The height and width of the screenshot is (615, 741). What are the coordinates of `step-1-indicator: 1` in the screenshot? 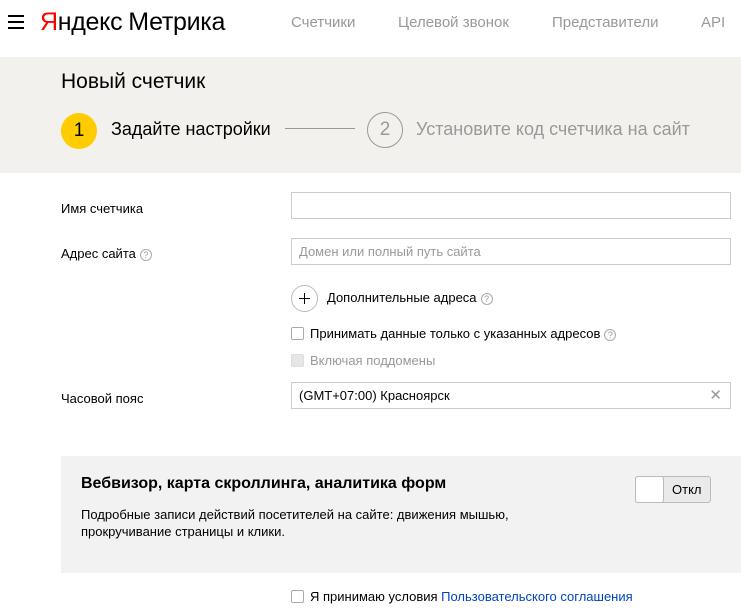 It's located at (79, 131).